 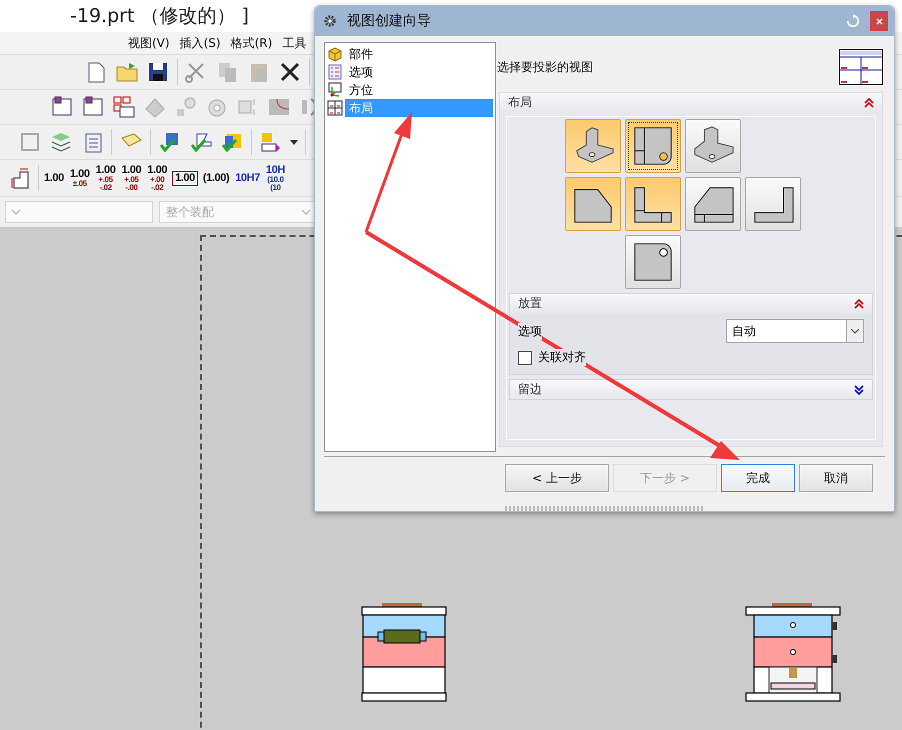 What do you see at coordinates (216, 178) in the screenshot?
I see `dimension-style: (1.00)` at bounding box center [216, 178].